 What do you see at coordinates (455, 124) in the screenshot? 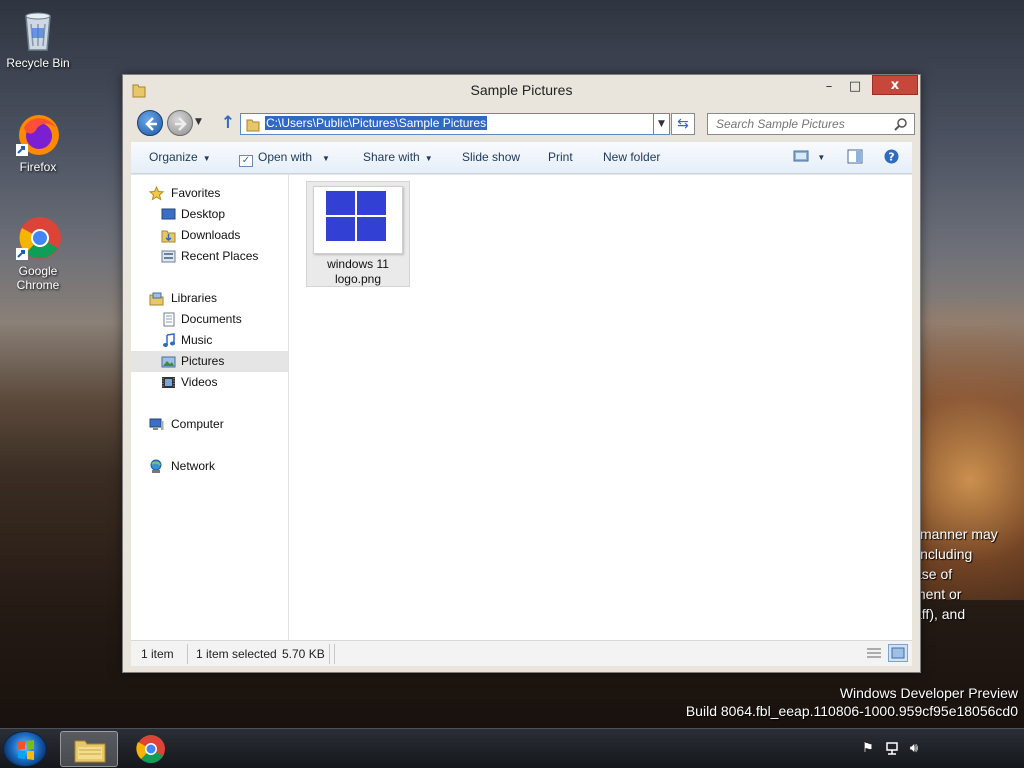
I see `address-input: C:\Users\Public\Pictures\Sample Pictures` at bounding box center [455, 124].